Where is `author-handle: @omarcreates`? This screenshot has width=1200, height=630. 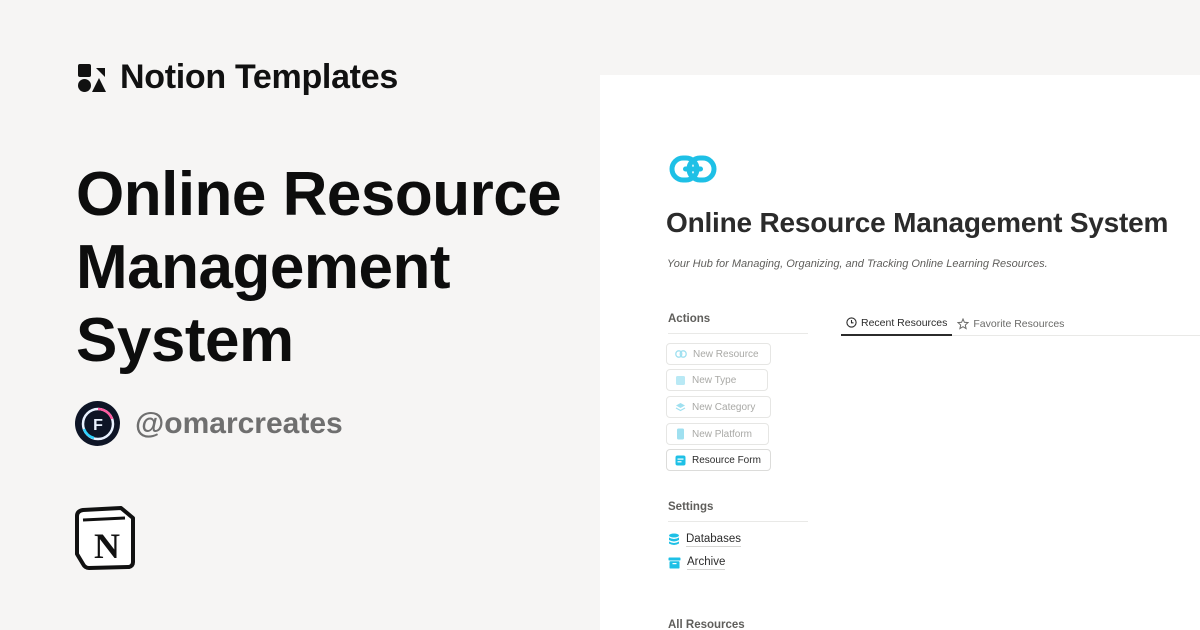
author-handle: @omarcreates is located at coordinates (239, 424).